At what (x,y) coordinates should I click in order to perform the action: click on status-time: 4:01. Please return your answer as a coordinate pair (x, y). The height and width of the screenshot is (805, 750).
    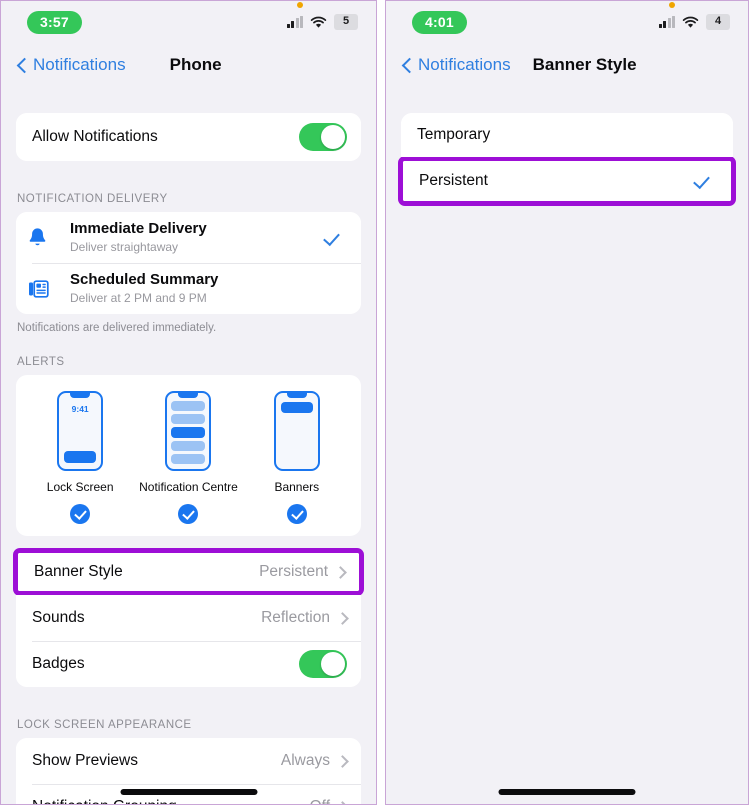
    Looking at the image, I should click on (439, 22).